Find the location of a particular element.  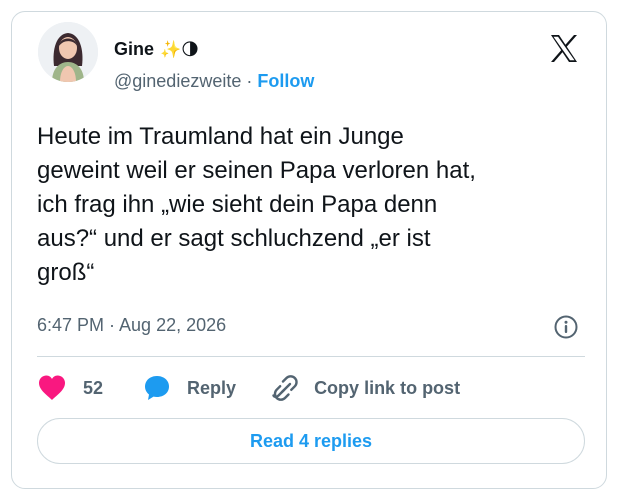

follow-button: Follow is located at coordinates (285, 81).